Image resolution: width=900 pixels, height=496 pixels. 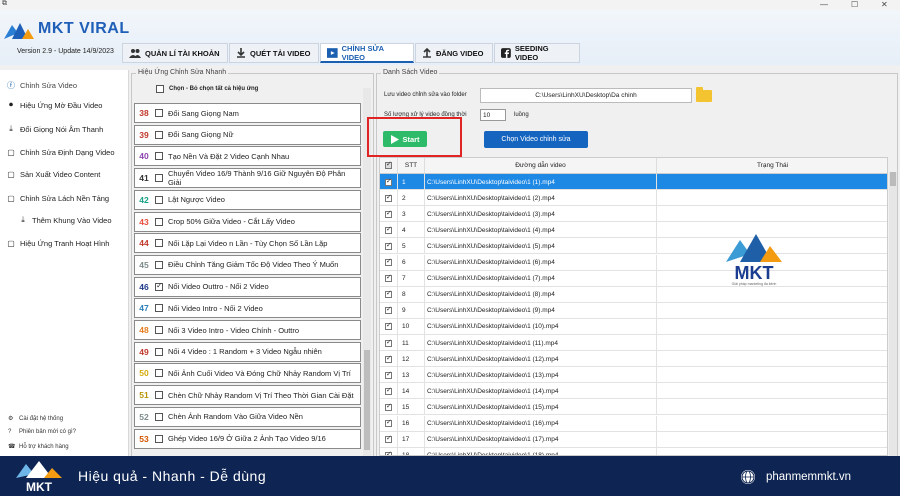 What do you see at coordinates (536, 139) in the screenshot?
I see `choose-video-button: Chọn Video chỉnh sửa` at bounding box center [536, 139].